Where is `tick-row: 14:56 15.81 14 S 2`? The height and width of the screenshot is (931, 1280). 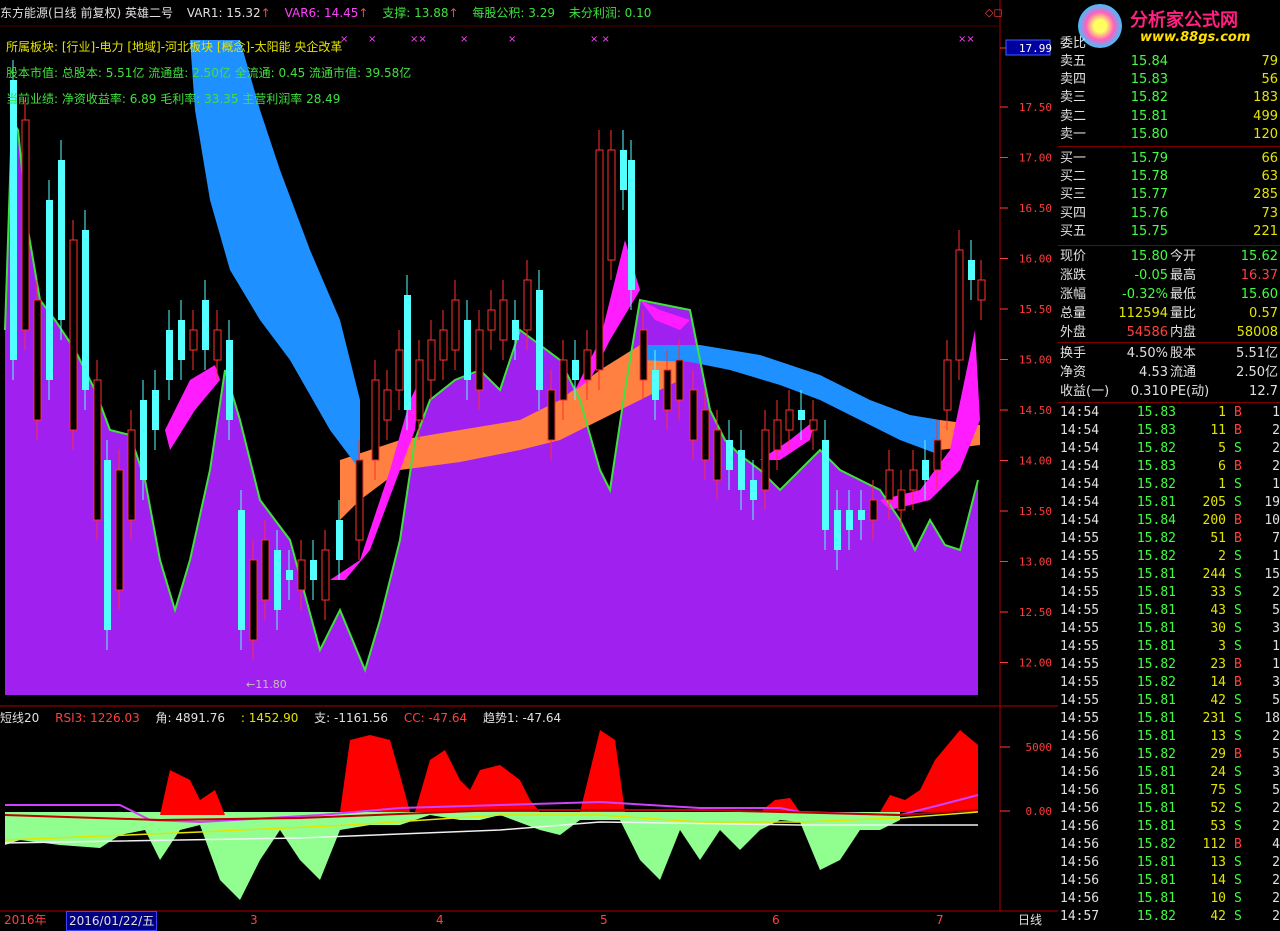 tick-row: 14:56 15.81 14 S 2 is located at coordinates (1170, 880).